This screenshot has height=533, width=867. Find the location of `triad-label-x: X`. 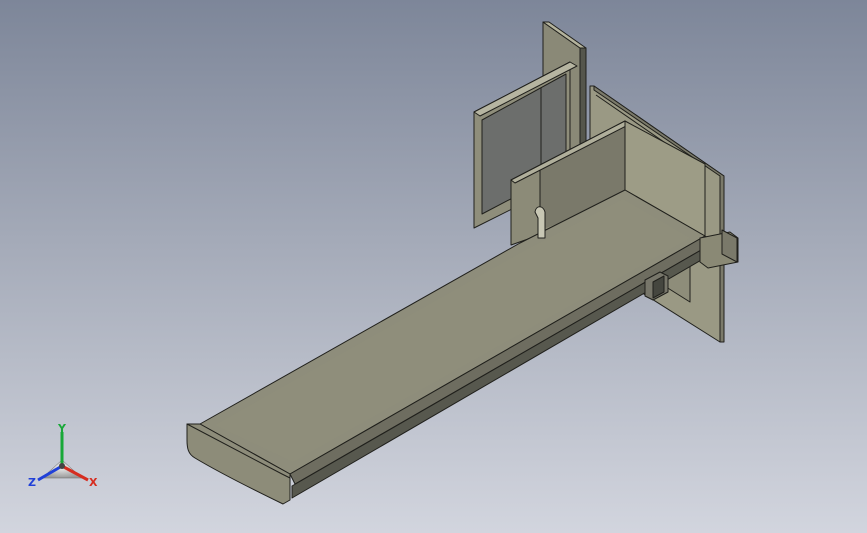

triad-label-x: X is located at coordinates (93, 482).